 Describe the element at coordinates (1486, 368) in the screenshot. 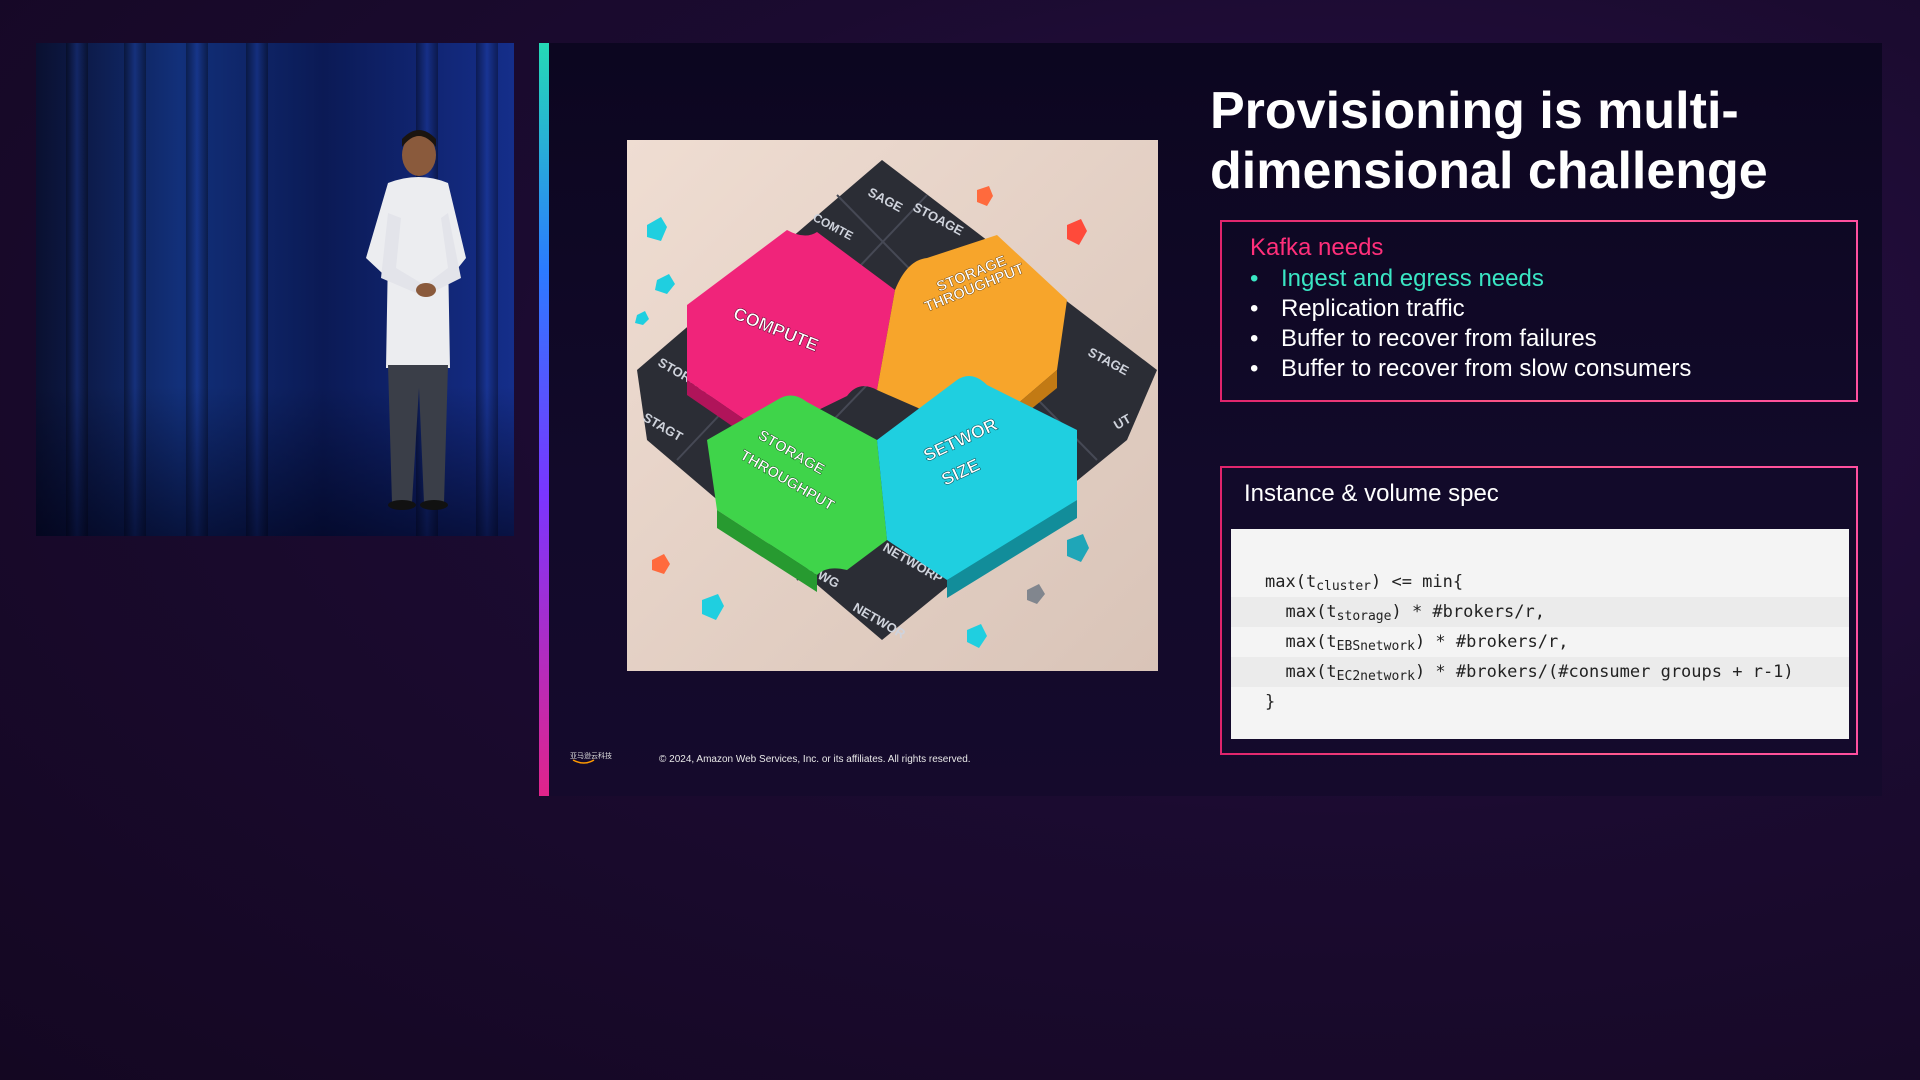

I see `list-item-label: Buffer to recover from slow consumers` at that location.